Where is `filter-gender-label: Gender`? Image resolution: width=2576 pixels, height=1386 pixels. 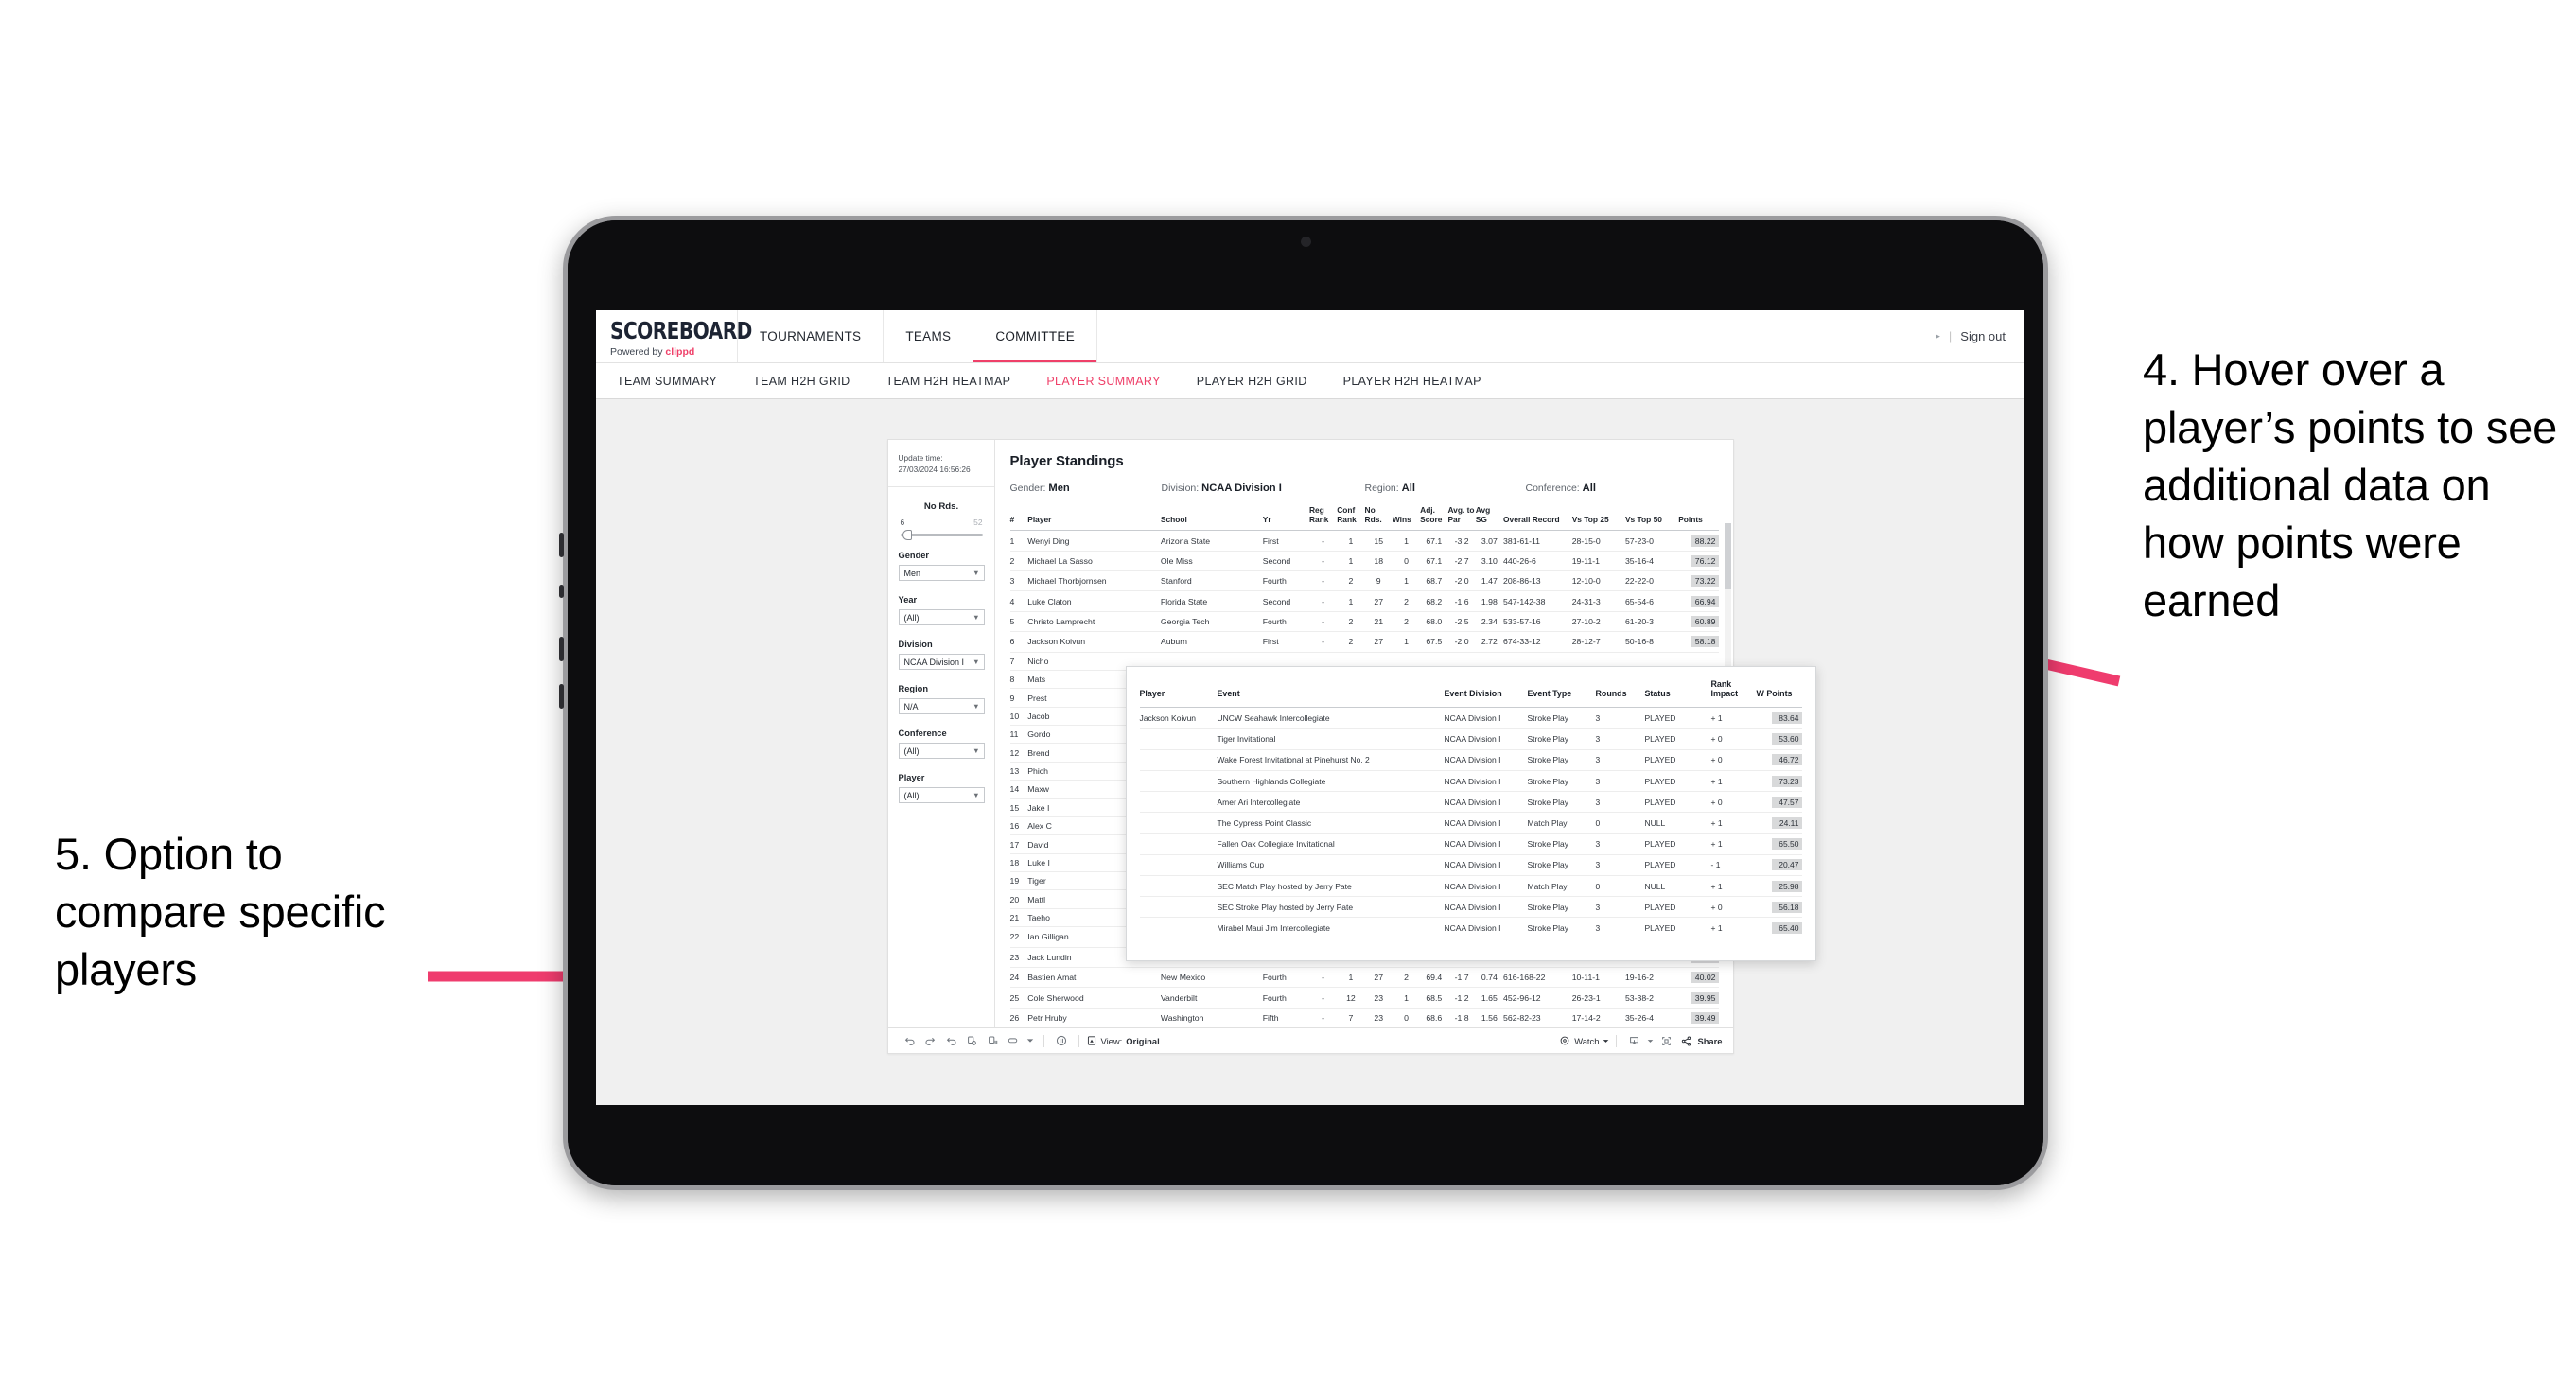
filter-gender-label: Gender is located at coordinates (914, 556).